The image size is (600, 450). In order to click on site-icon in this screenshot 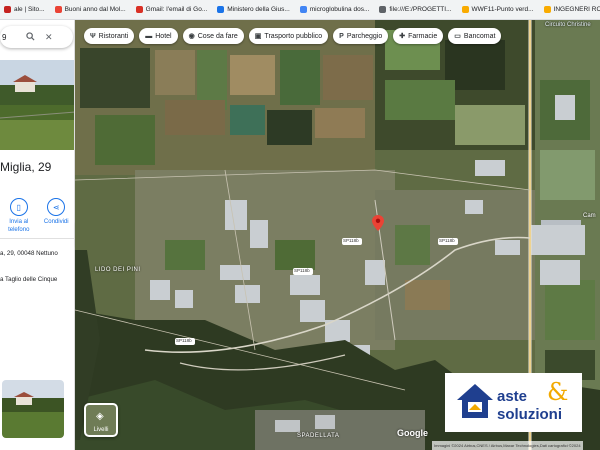, I will do `click(7, 9)`.